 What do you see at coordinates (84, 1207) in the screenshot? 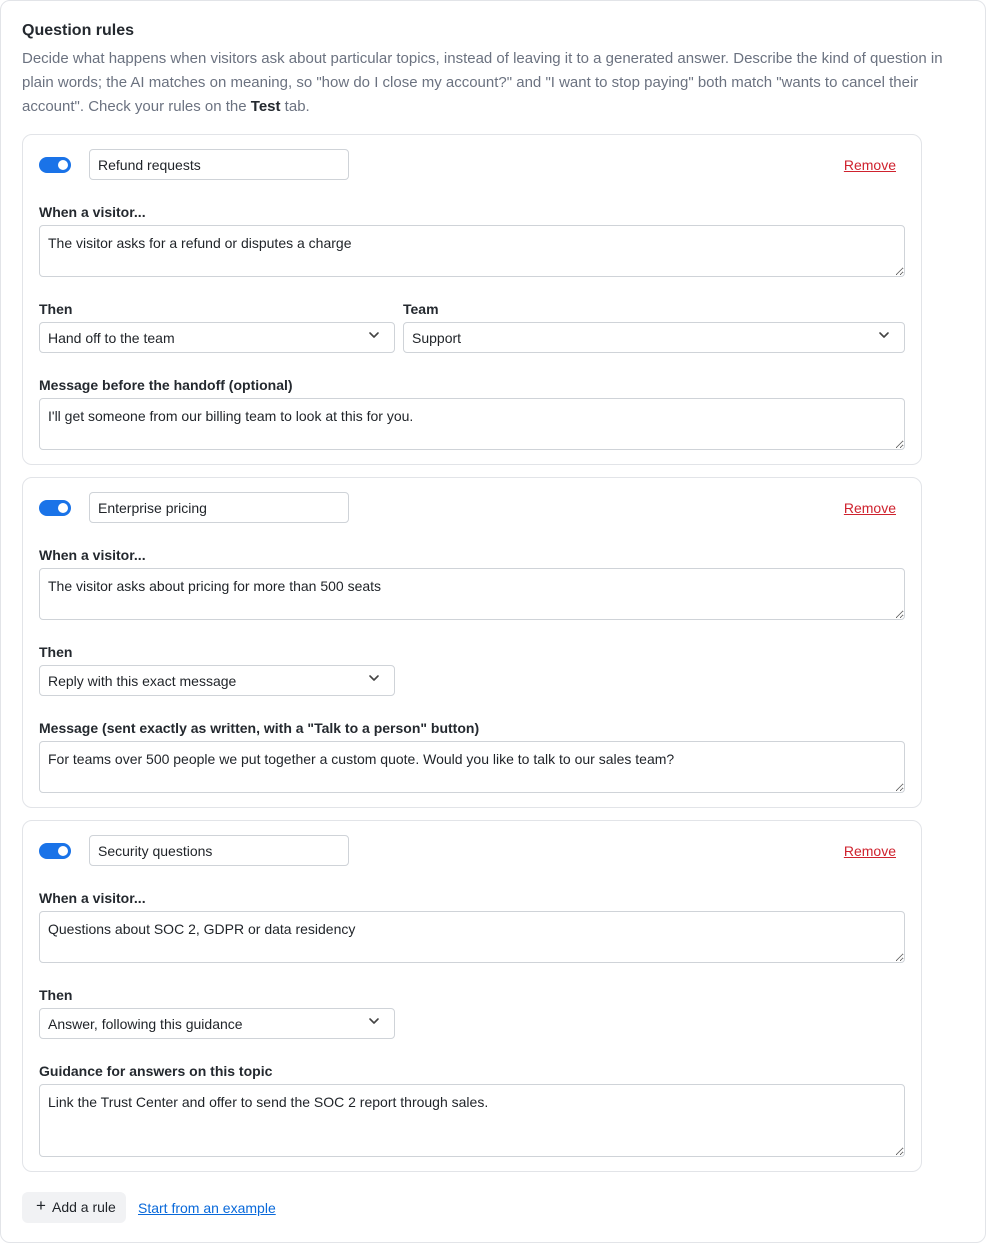
I see `add-rule-label: Add a rule` at bounding box center [84, 1207].